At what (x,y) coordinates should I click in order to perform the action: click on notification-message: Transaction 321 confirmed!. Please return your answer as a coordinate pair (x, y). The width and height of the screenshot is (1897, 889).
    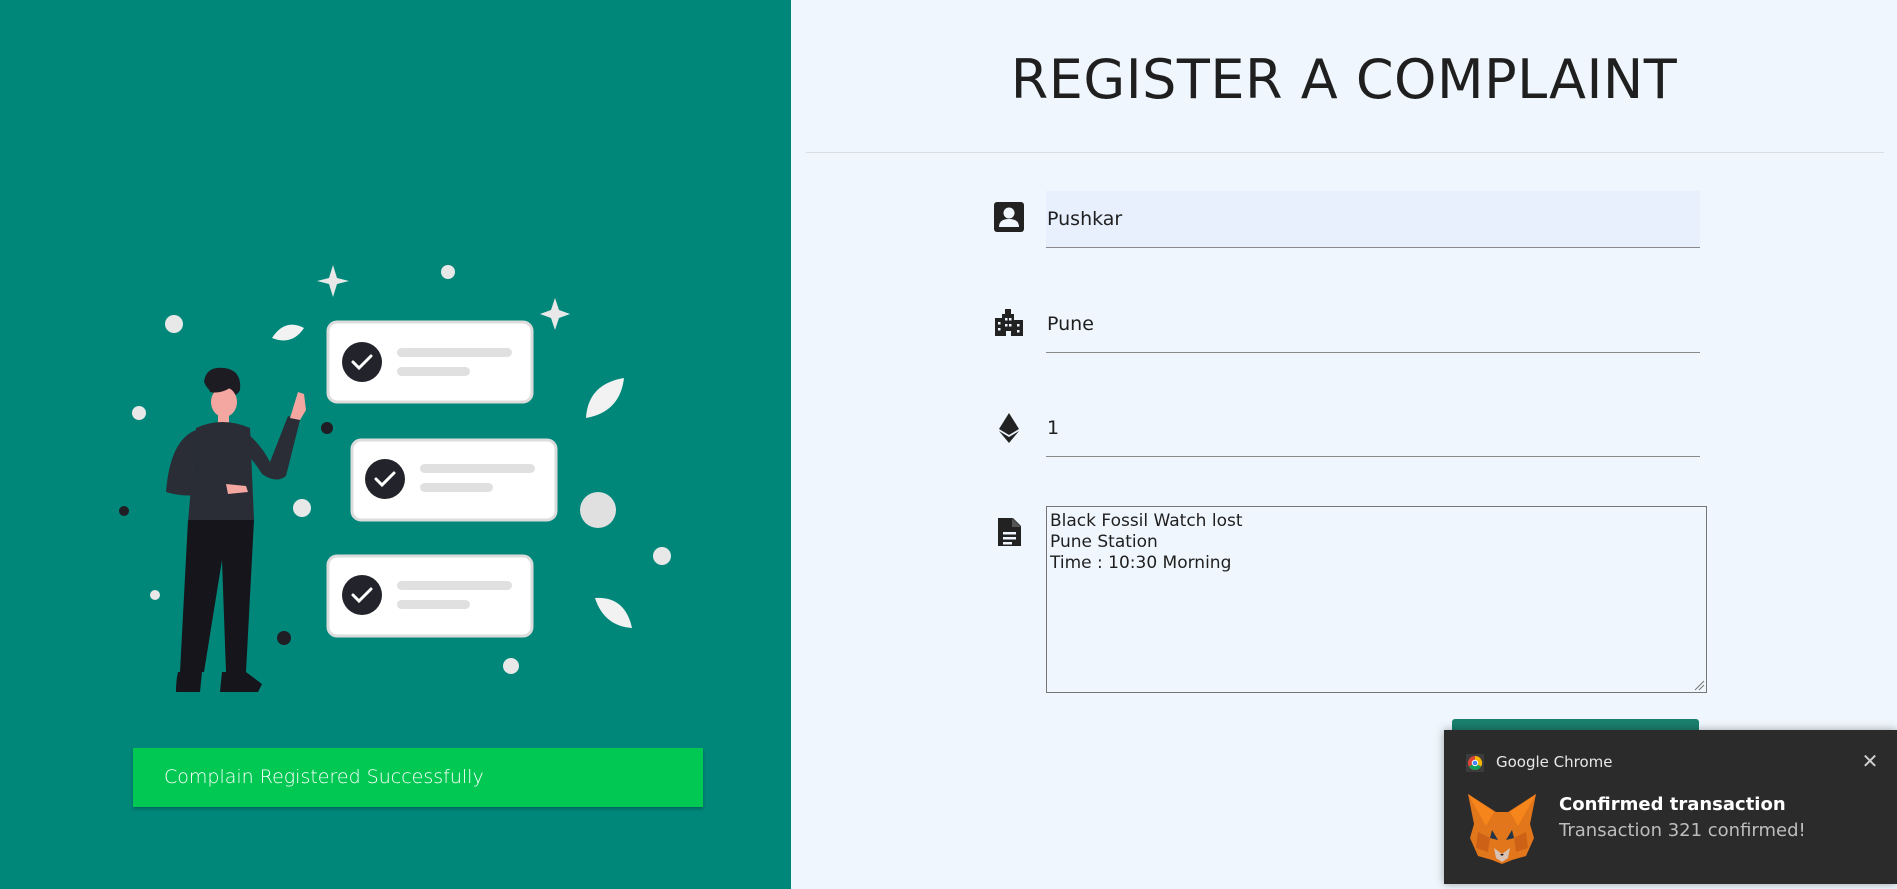
    Looking at the image, I should click on (1682, 830).